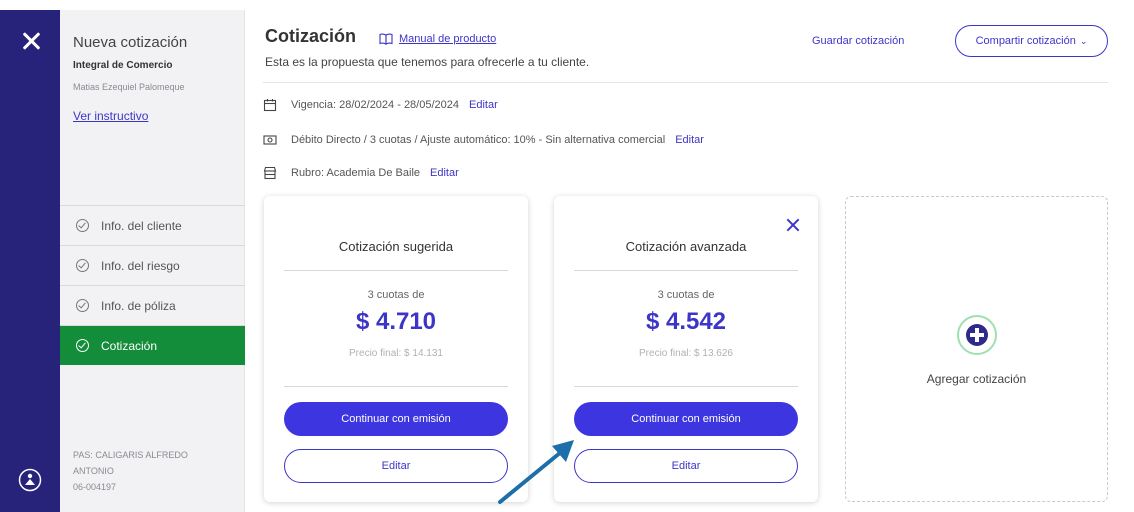 The height and width of the screenshot is (512, 1134). Describe the element at coordinates (1025, 41) in the screenshot. I see `share-label: Compartir cotización` at that location.